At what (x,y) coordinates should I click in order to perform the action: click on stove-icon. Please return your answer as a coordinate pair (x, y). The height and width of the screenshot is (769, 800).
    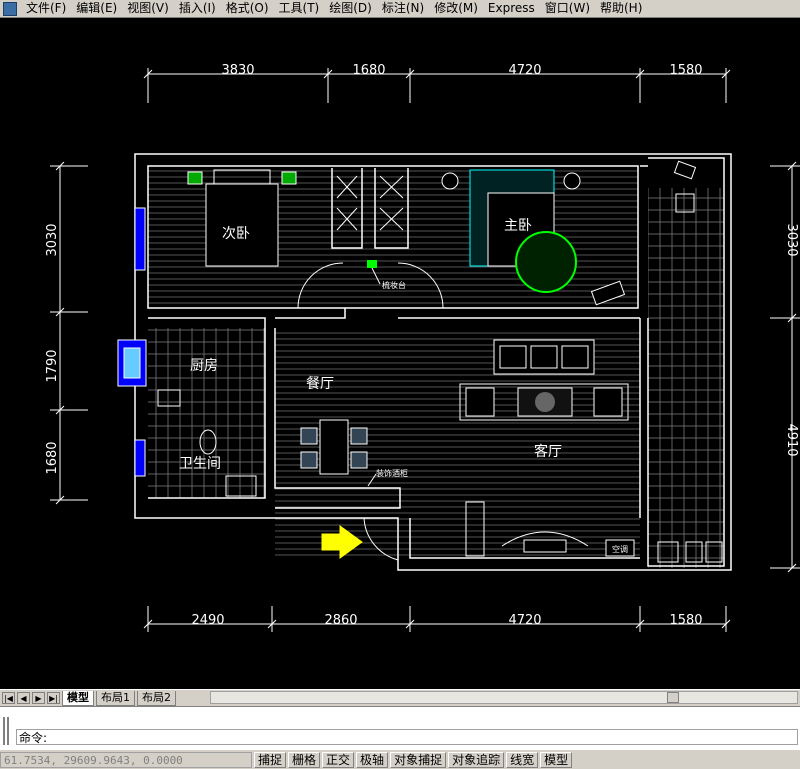
    Looking at the image, I should click on (132, 363).